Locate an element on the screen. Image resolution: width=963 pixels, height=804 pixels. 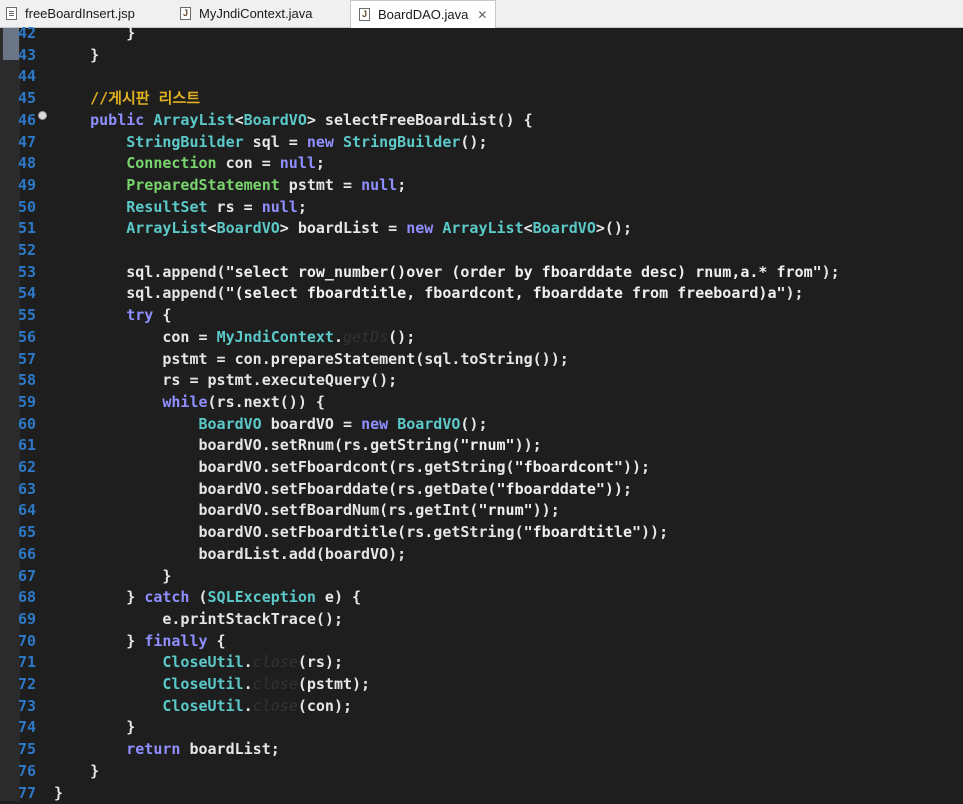
line-number: 50 is located at coordinates (31, 208).